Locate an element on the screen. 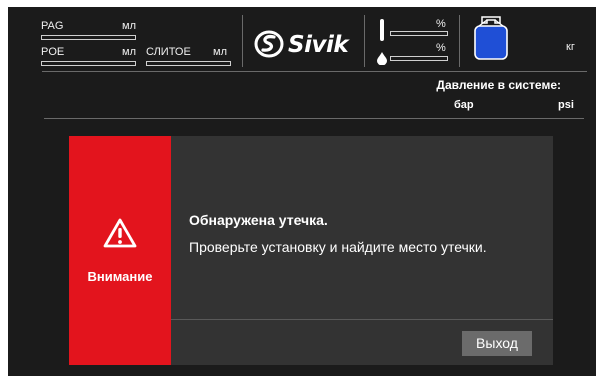  poe-level-bar is located at coordinates (88, 63).